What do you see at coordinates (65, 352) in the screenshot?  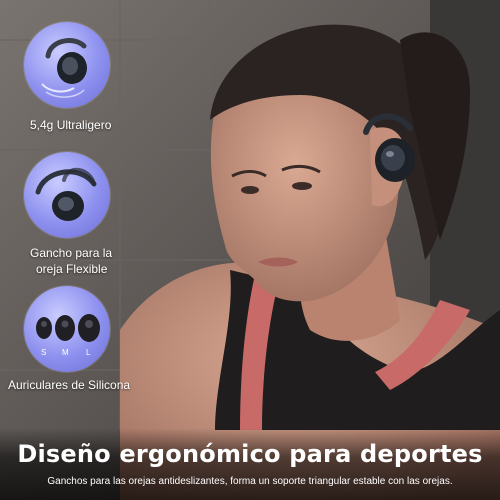 I see `size-label-m: M` at bounding box center [65, 352].